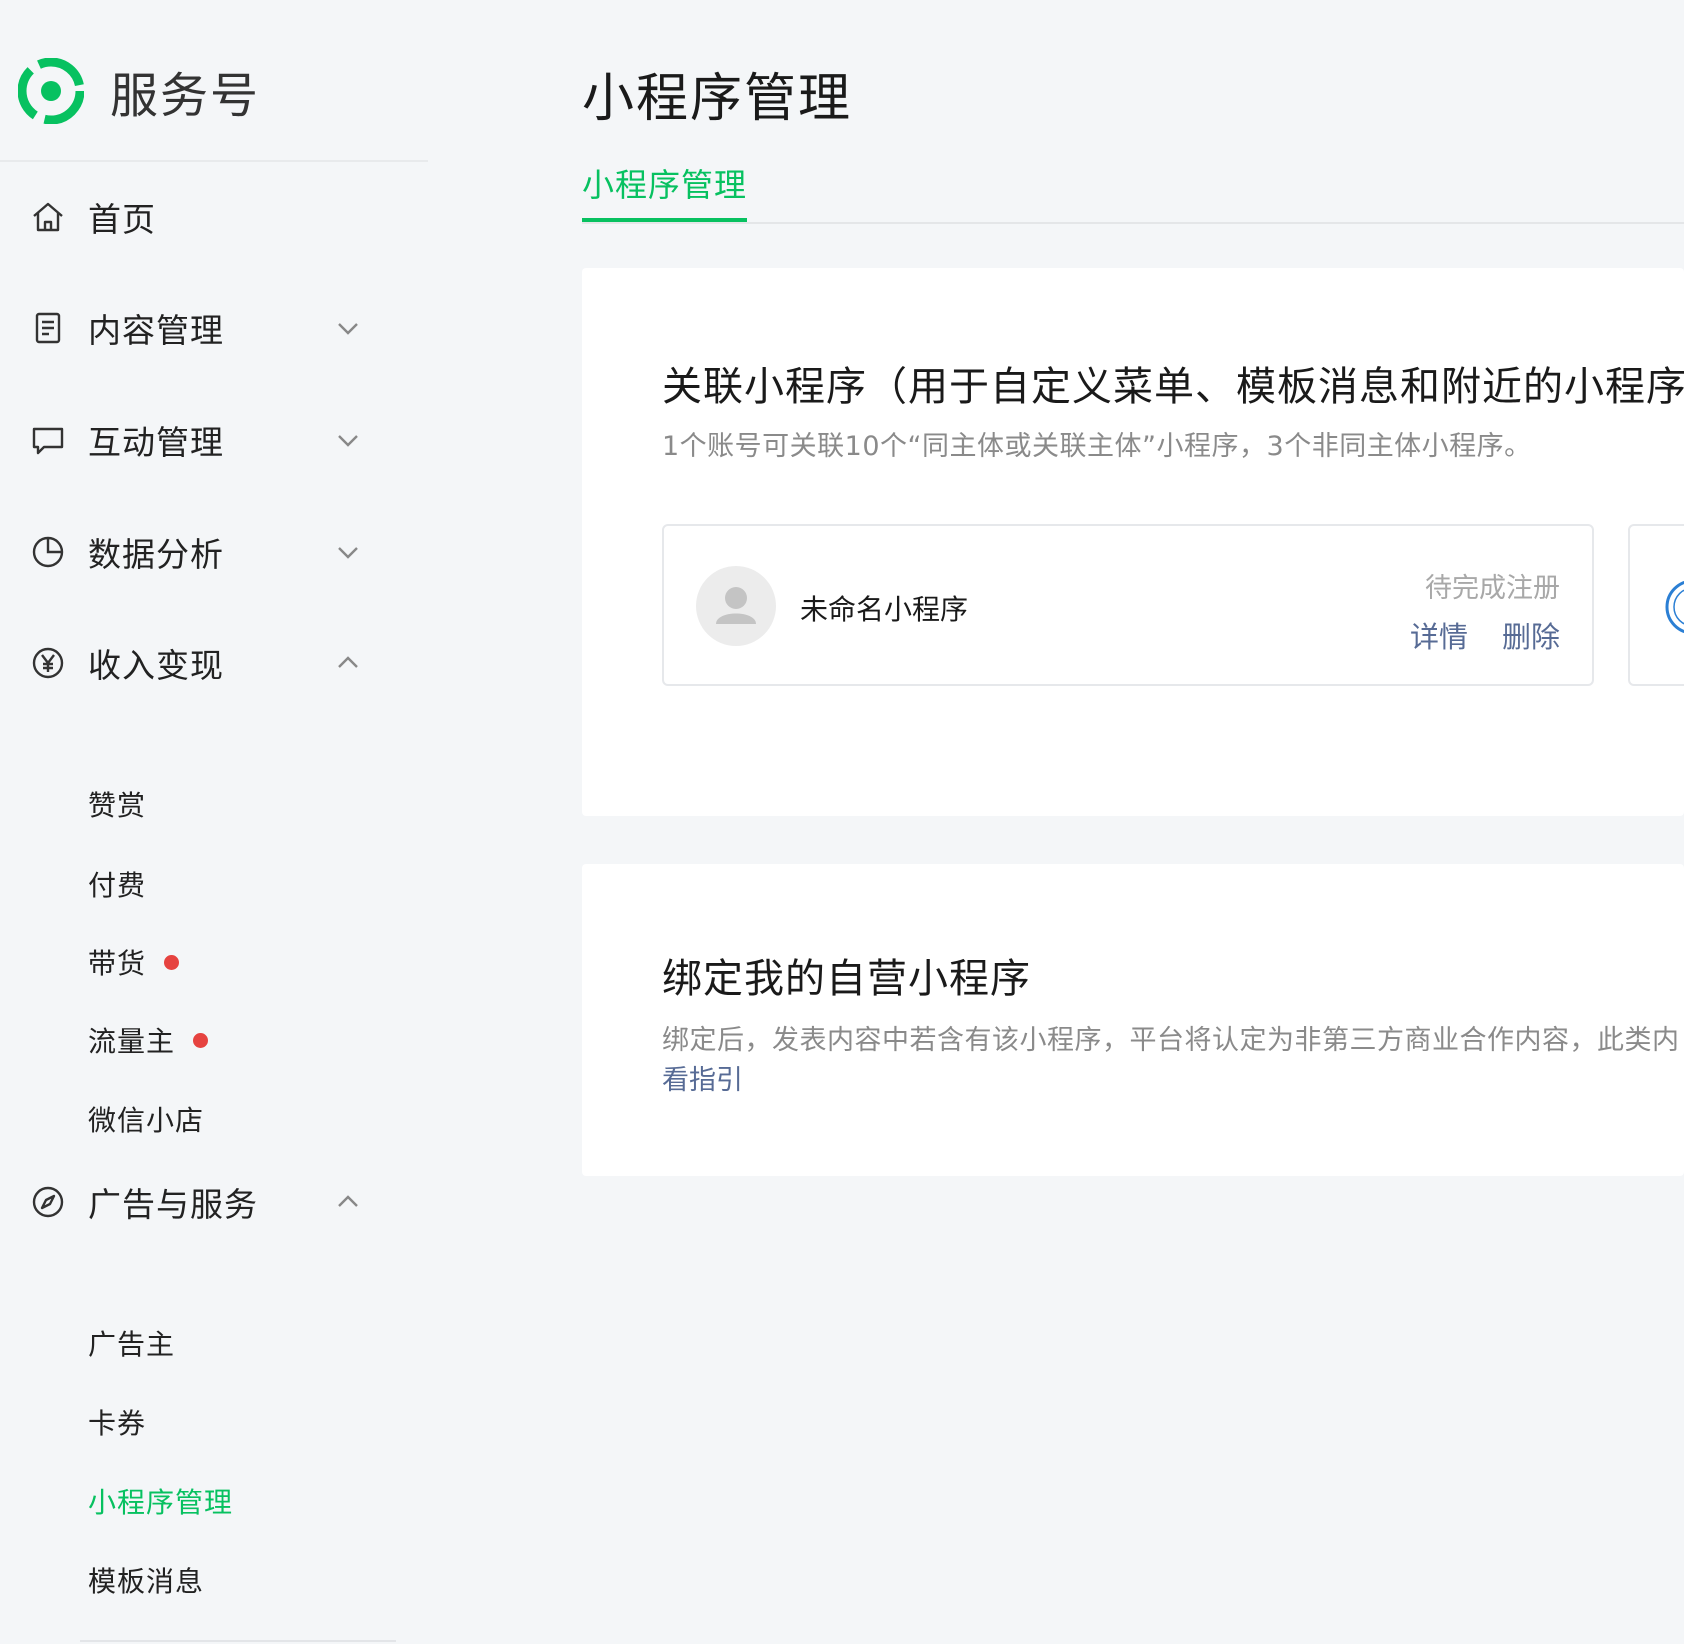  Describe the element at coordinates (156, 442) in the screenshot. I see `sidebar-item-label: 互动管理` at that location.